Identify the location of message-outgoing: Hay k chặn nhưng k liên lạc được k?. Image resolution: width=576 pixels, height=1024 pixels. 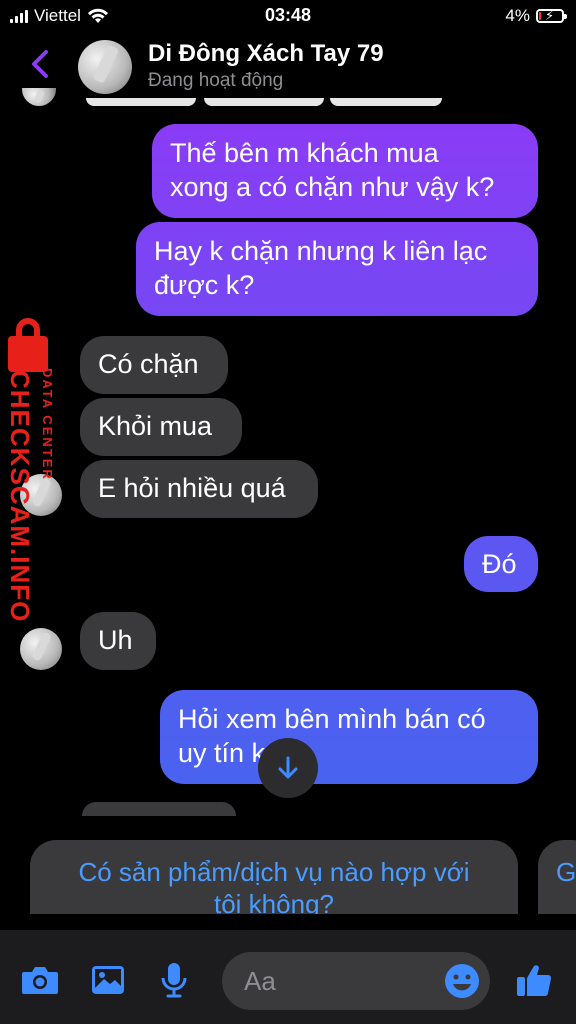
(337, 269).